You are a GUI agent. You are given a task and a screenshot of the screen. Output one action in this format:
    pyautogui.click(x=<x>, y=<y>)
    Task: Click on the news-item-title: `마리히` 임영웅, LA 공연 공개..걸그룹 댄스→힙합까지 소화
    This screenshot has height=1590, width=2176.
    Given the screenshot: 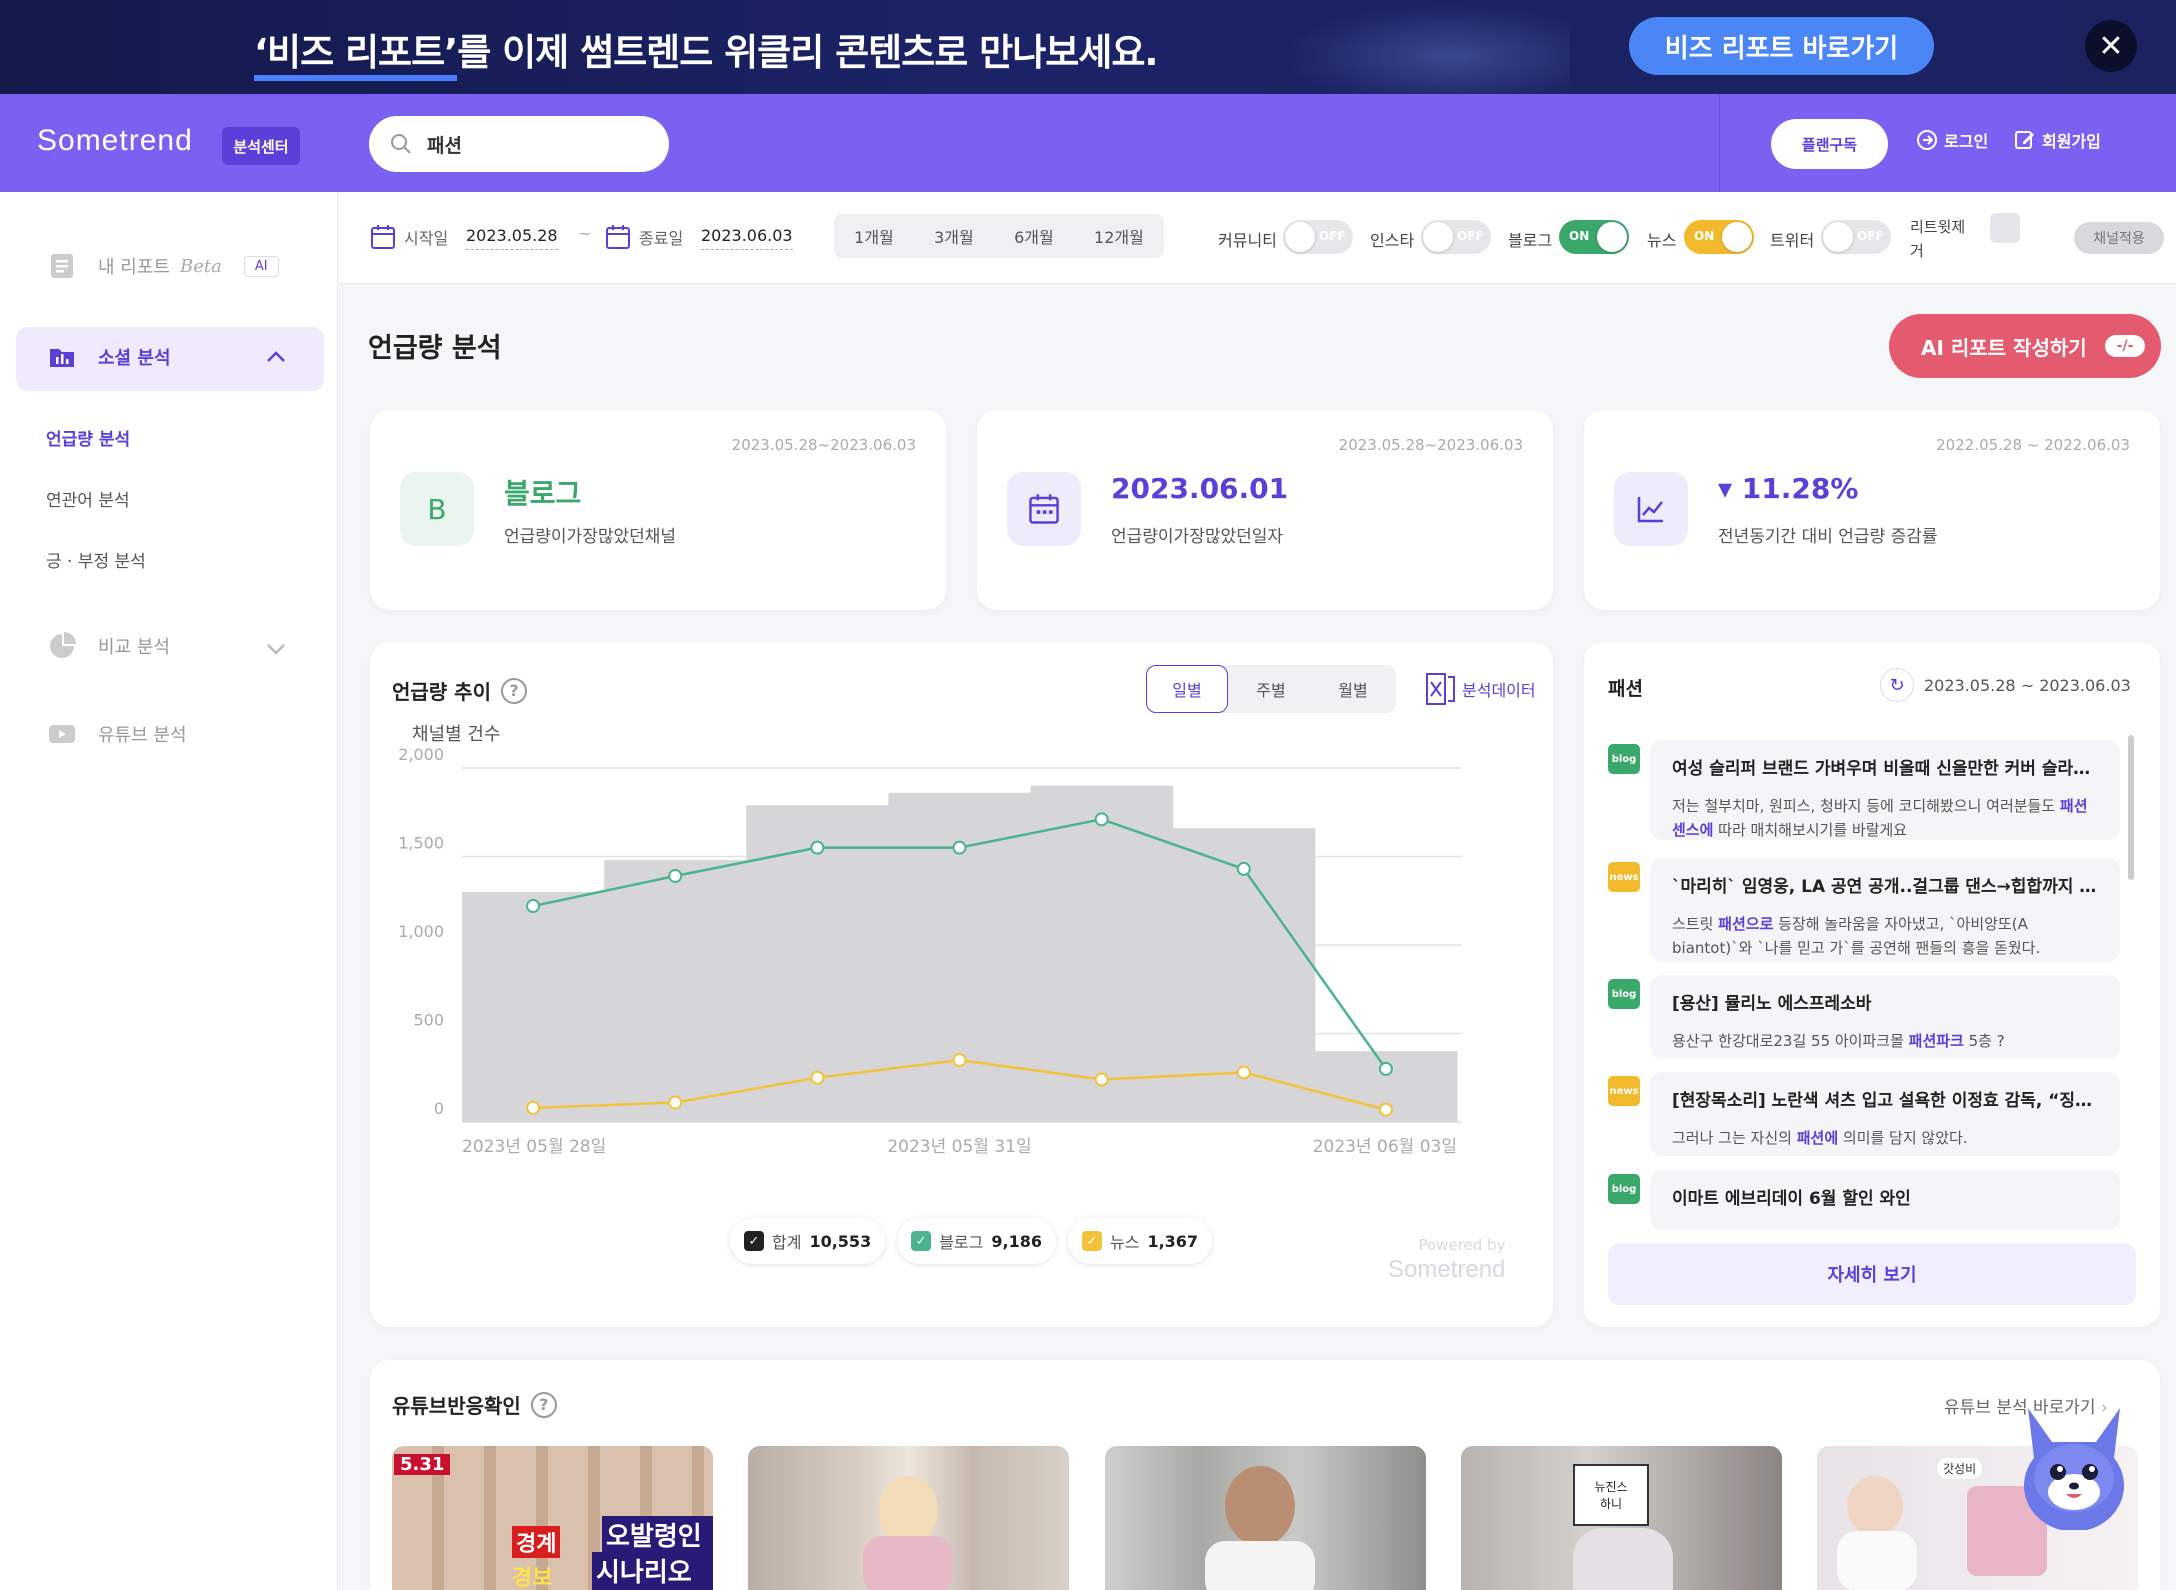 What is the action you would take?
    pyautogui.click(x=1886, y=887)
    